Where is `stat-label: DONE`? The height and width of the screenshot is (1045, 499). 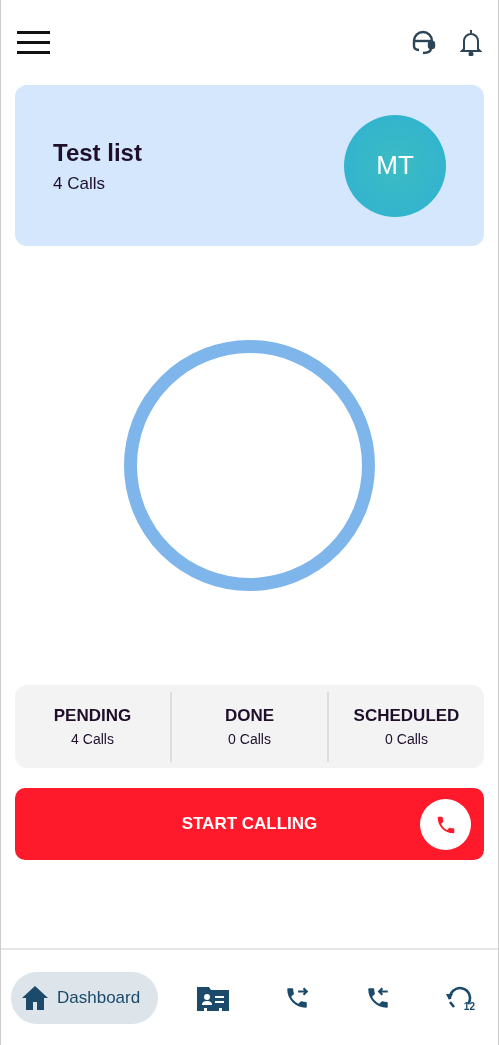 stat-label: DONE is located at coordinates (249, 716).